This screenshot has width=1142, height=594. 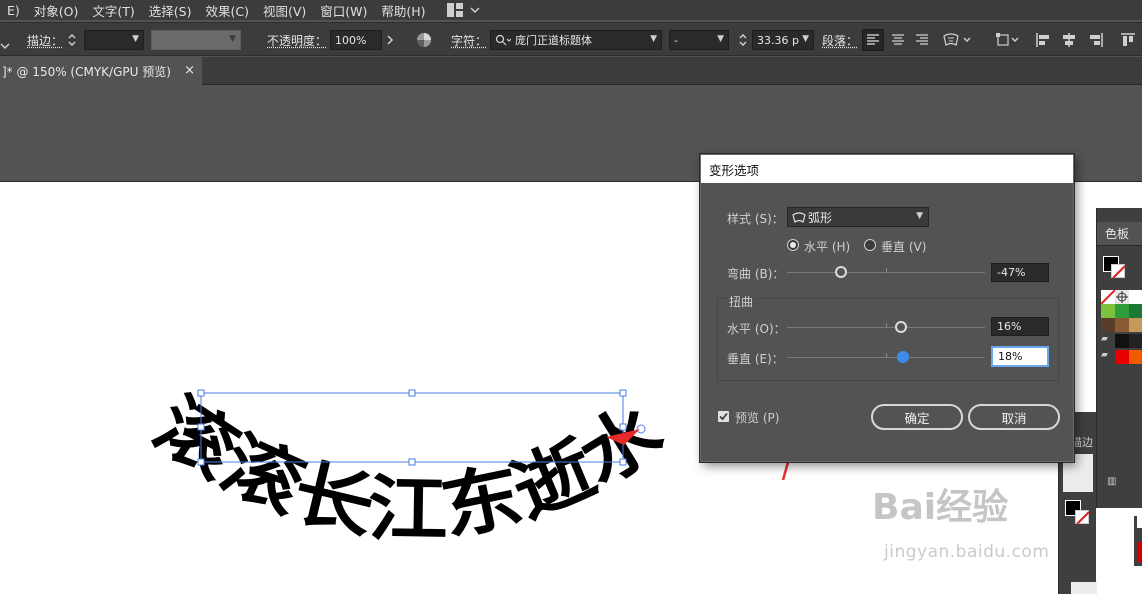 What do you see at coordinates (793, 245) in the screenshot?
I see `horizontal-radio` at bounding box center [793, 245].